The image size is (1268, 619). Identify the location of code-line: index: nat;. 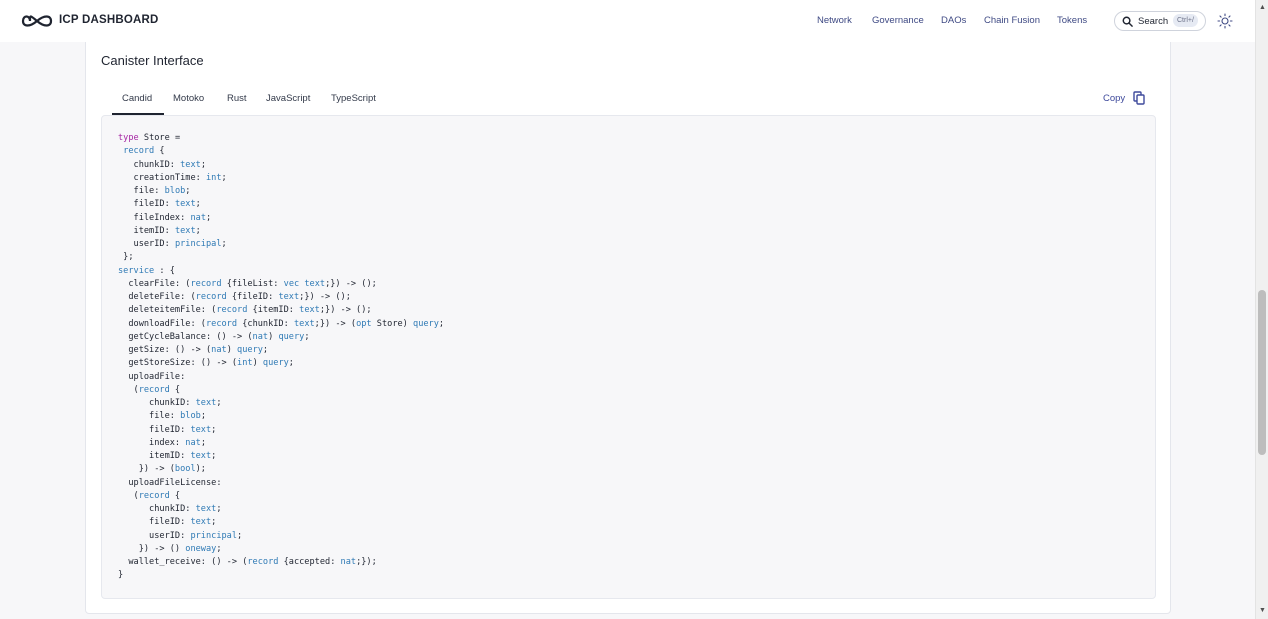
(177, 442).